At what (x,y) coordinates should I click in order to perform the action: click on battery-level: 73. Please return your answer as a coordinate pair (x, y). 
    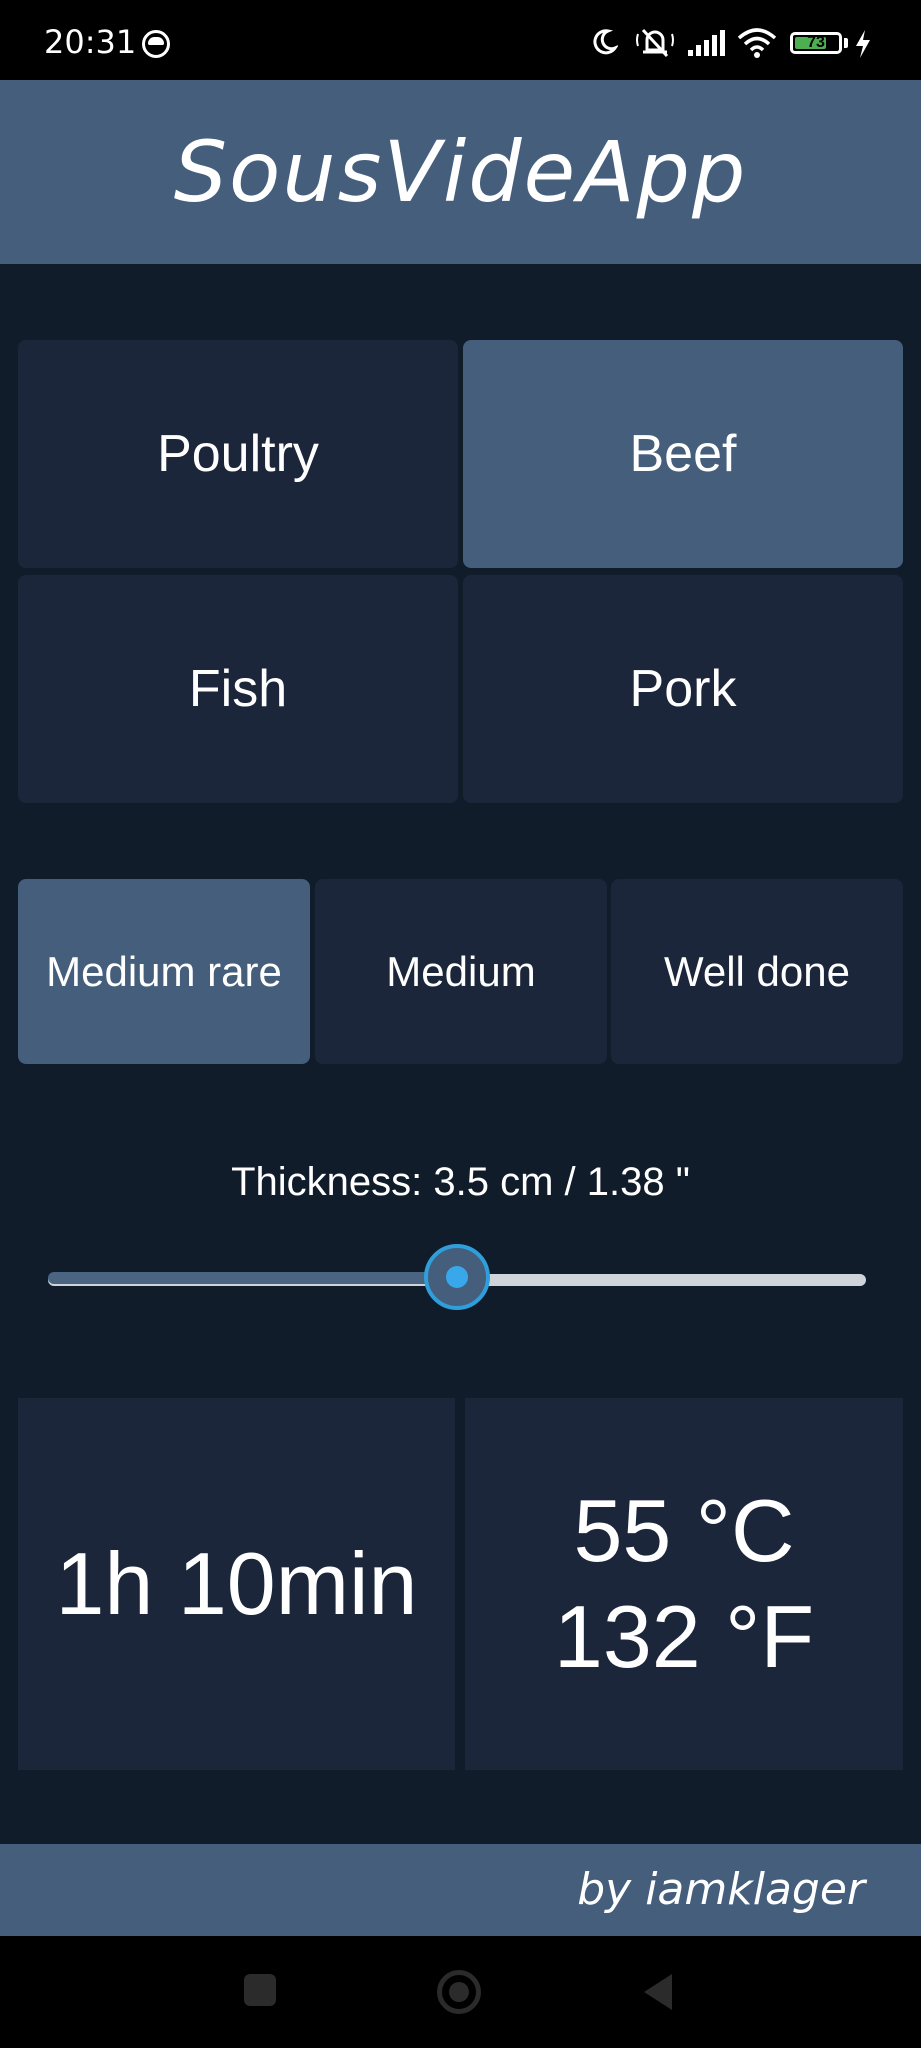
    Looking at the image, I should click on (816, 42).